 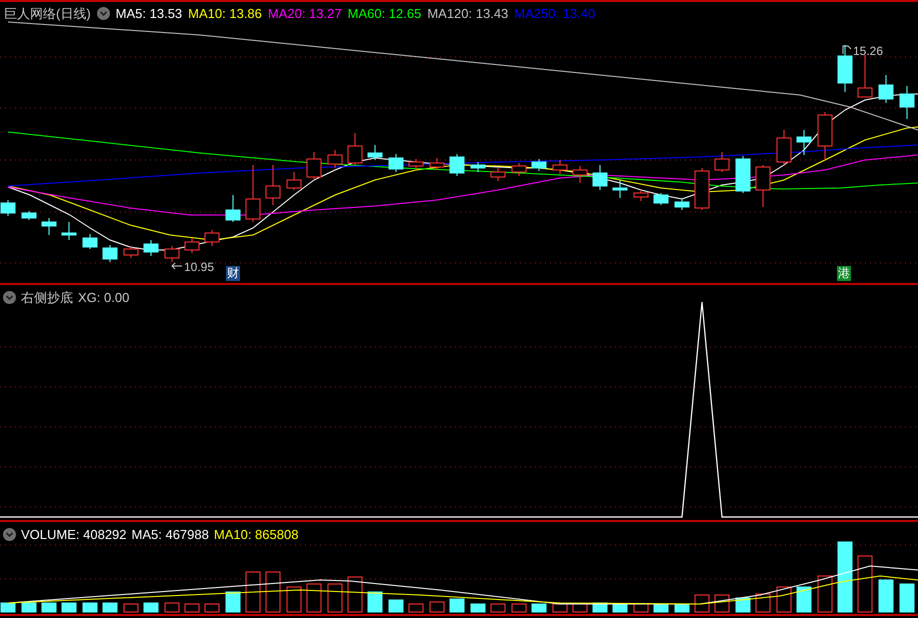 I want to click on ma-reading: MA10: 13.86, so click(x=225, y=14).